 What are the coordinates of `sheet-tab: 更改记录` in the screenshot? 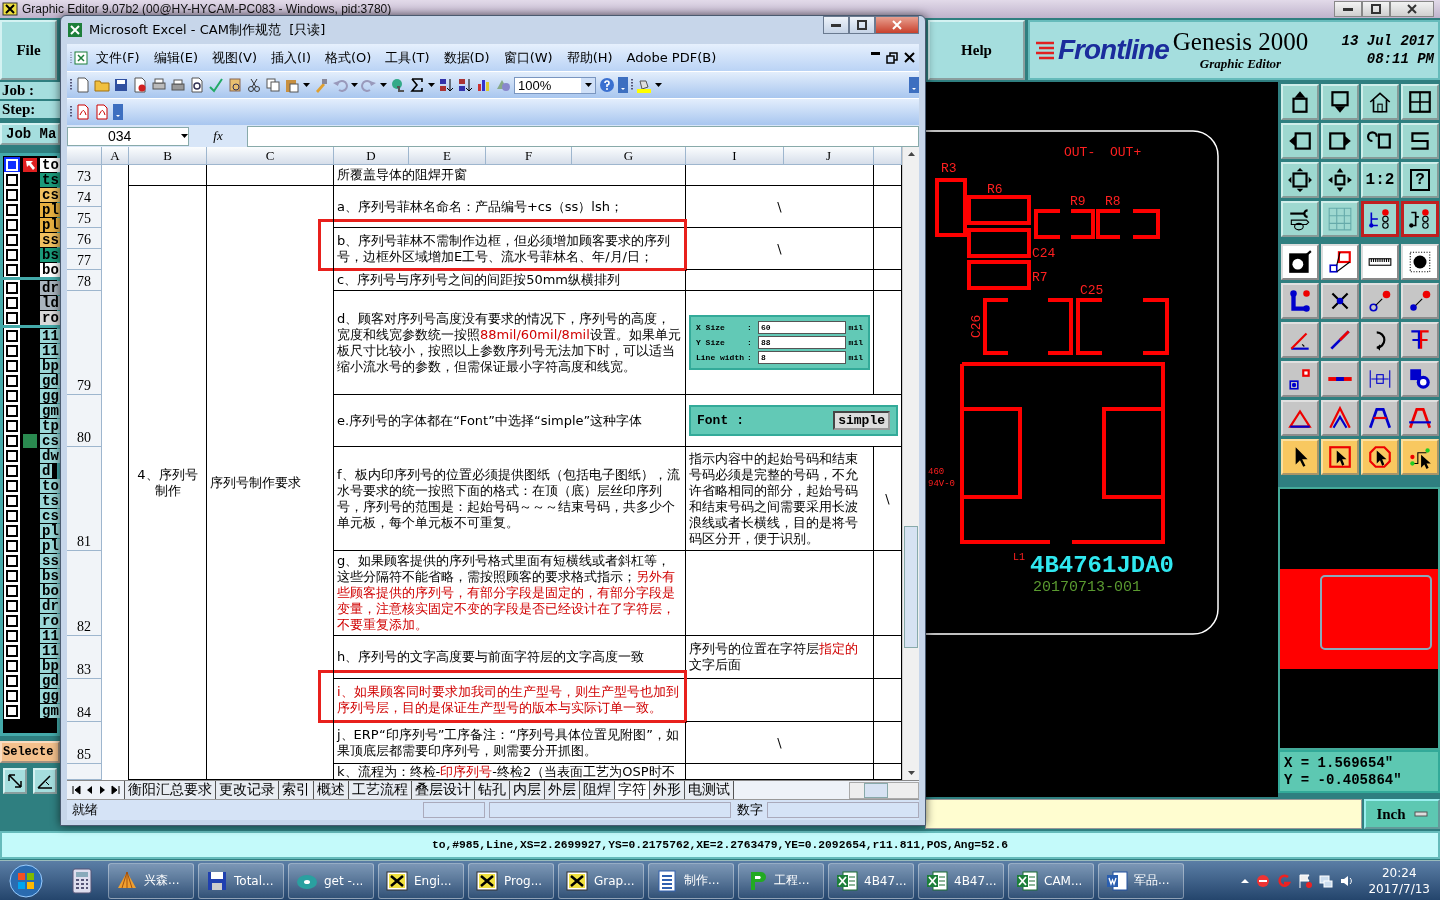 It's located at (247, 790).